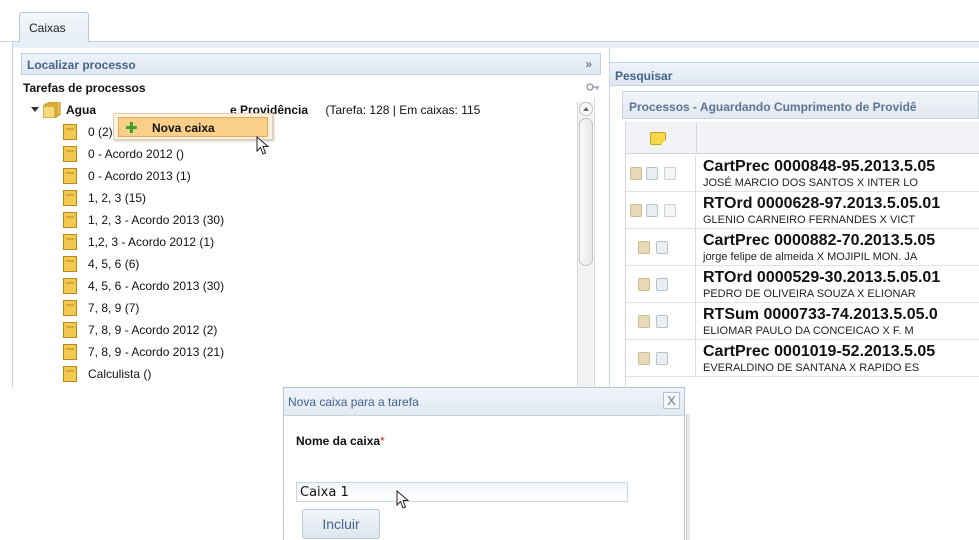  I want to click on tree-item-label: 7, 8, 9 - Acordo 2012 (2), so click(153, 330).